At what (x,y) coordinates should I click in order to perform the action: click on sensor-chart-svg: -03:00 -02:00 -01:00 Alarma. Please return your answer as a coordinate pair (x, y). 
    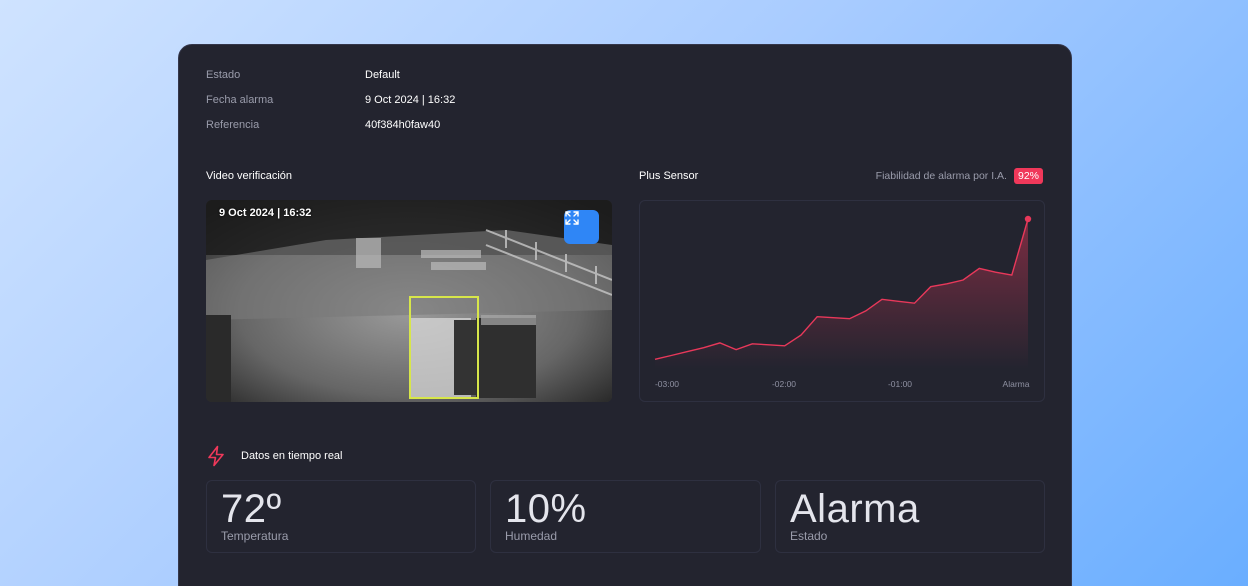
    Looking at the image, I should click on (843, 302).